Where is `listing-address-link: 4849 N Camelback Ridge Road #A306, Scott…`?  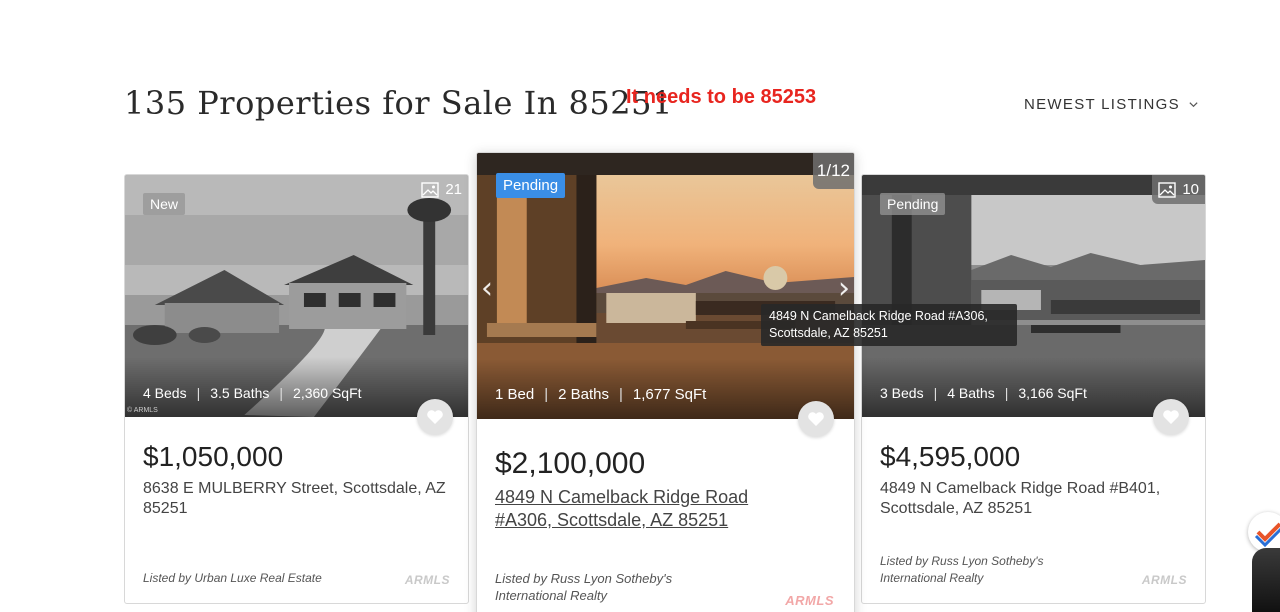 listing-address-link: 4849 N Camelback Ridge Road #A306, Scott… is located at coordinates (621, 509).